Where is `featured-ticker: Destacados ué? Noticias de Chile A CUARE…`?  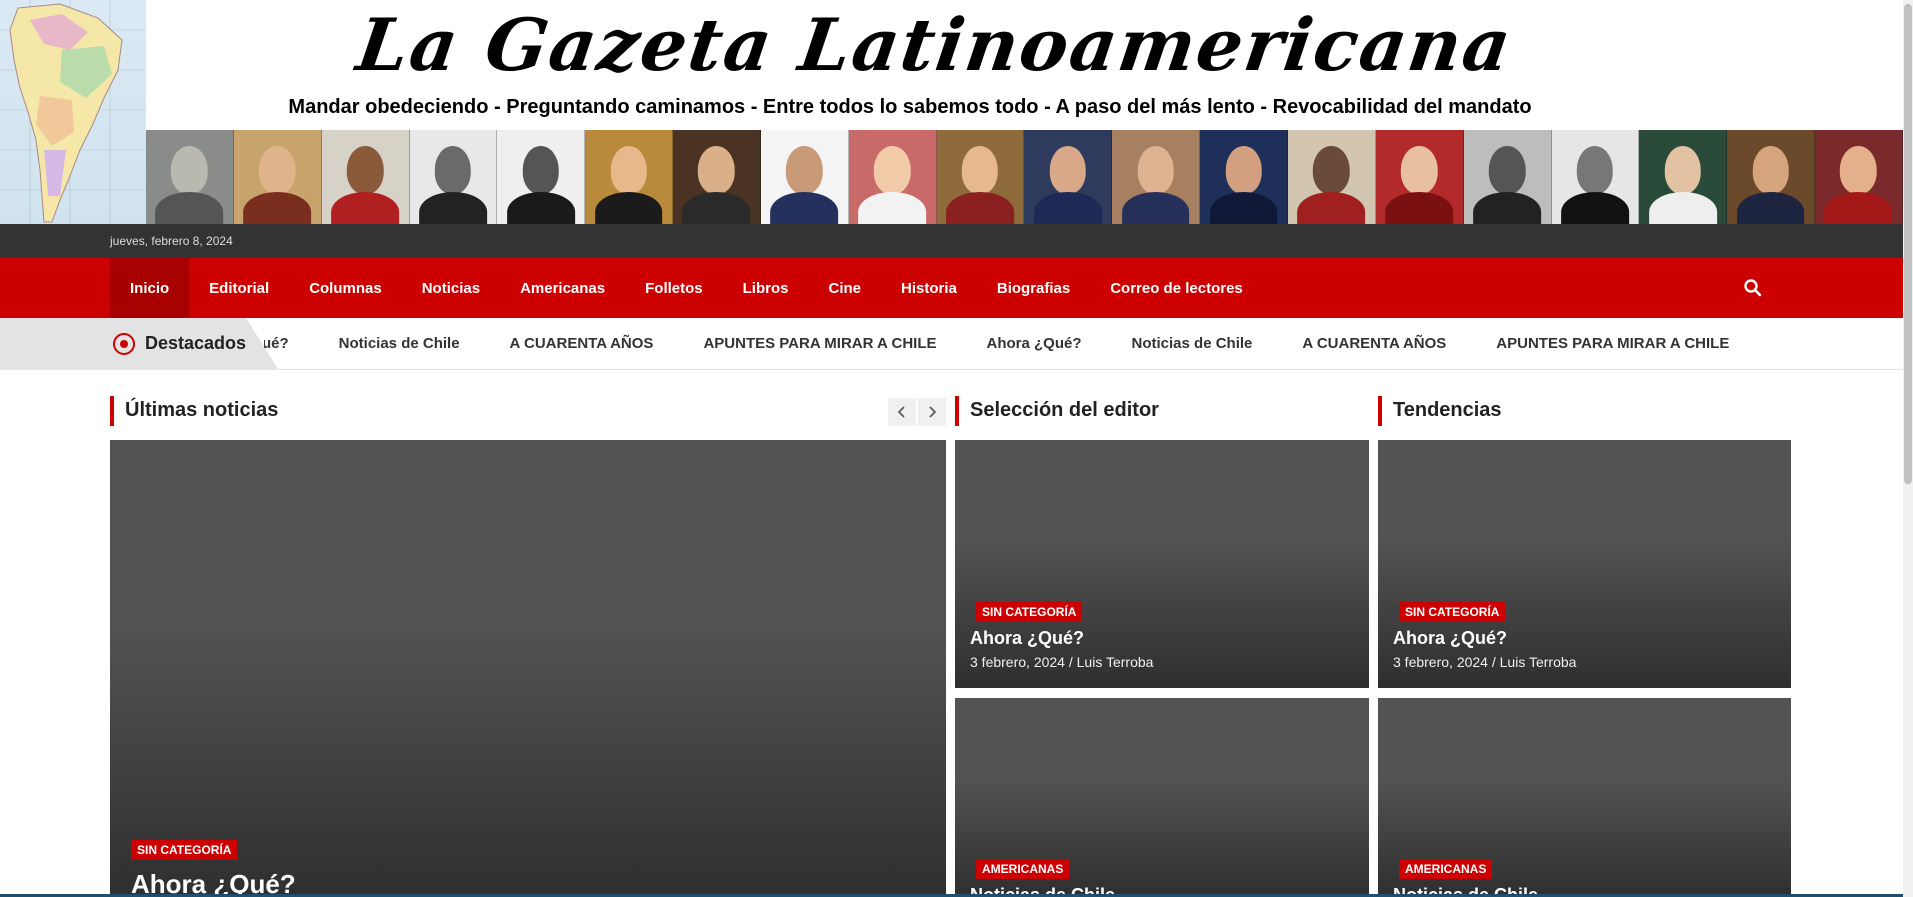
featured-ticker: Destacados ué? Noticias de Chile A CUARE… is located at coordinates (951, 344).